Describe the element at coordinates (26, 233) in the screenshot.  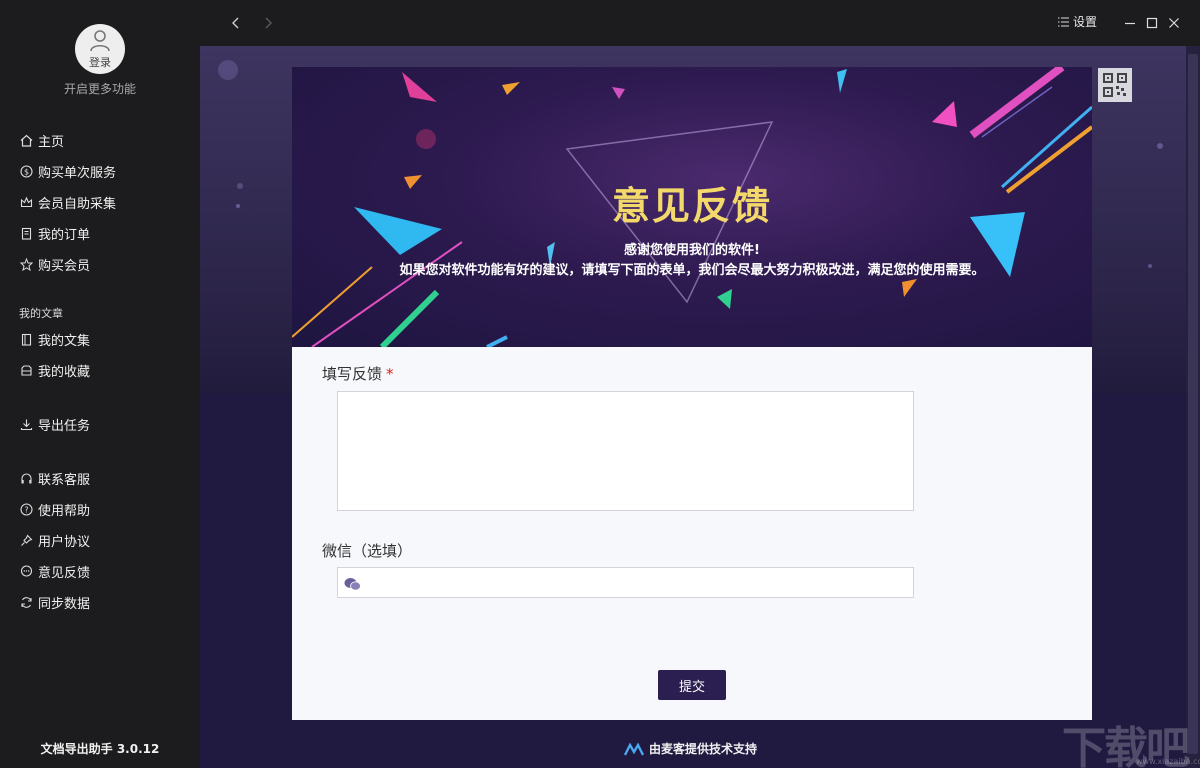
I see `order-icon` at that location.